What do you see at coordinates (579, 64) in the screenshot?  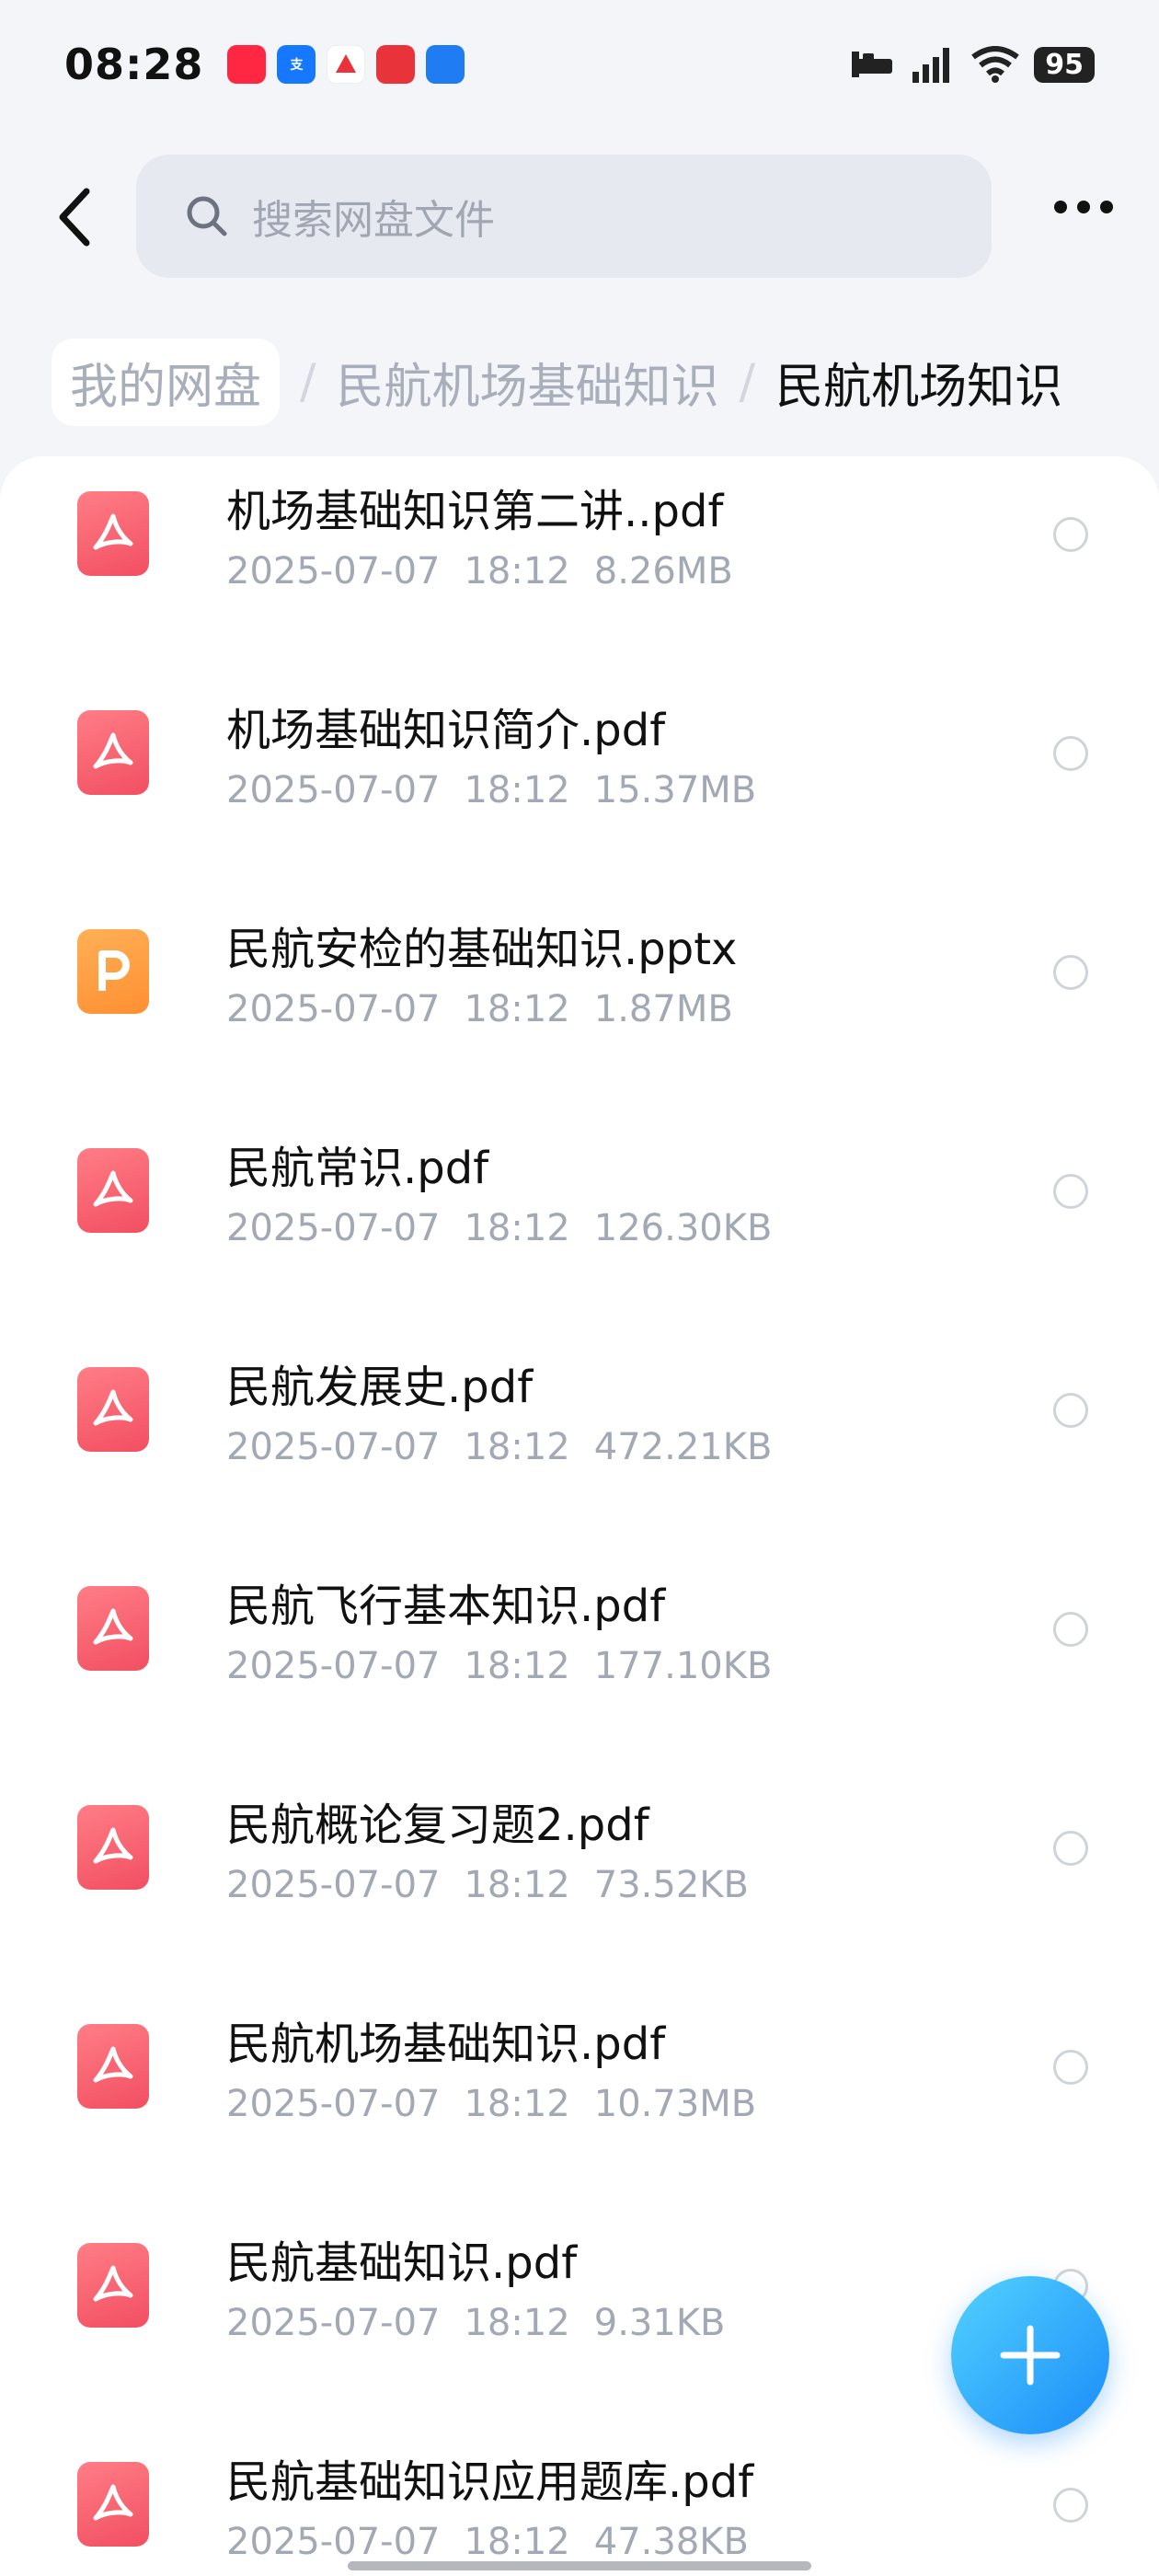 I see `status-bar: 08:28 支 95` at bounding box center [579, 64].